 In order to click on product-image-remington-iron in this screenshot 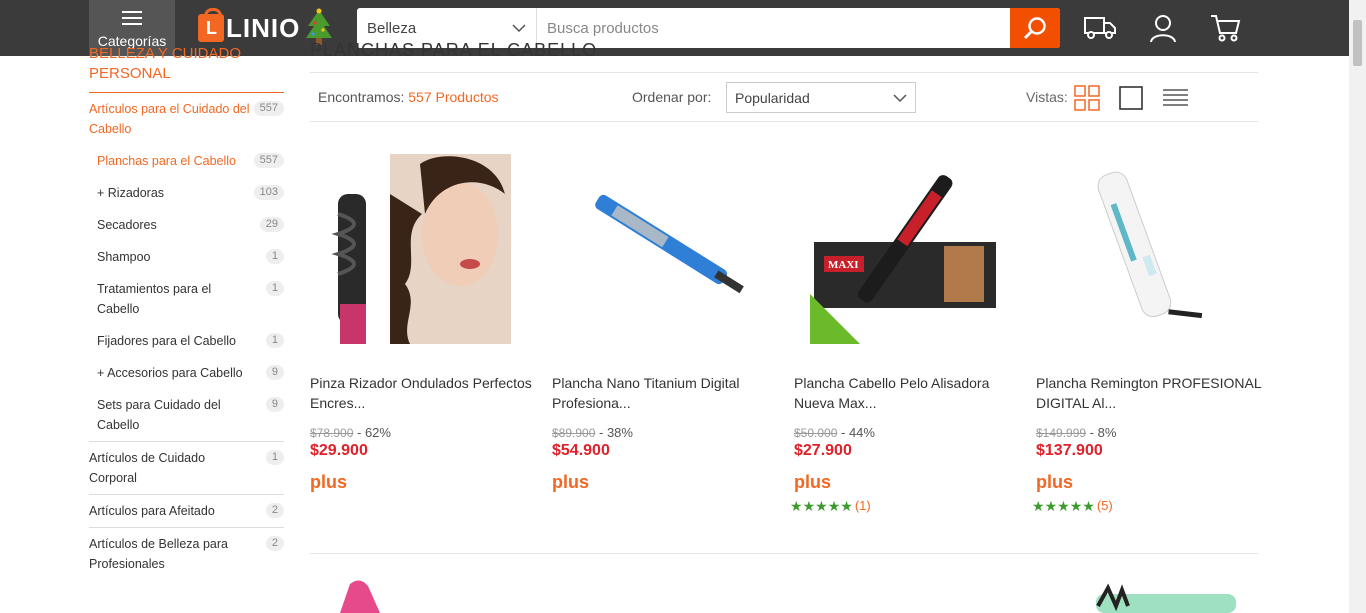, I will do `click(1151, 249)`.